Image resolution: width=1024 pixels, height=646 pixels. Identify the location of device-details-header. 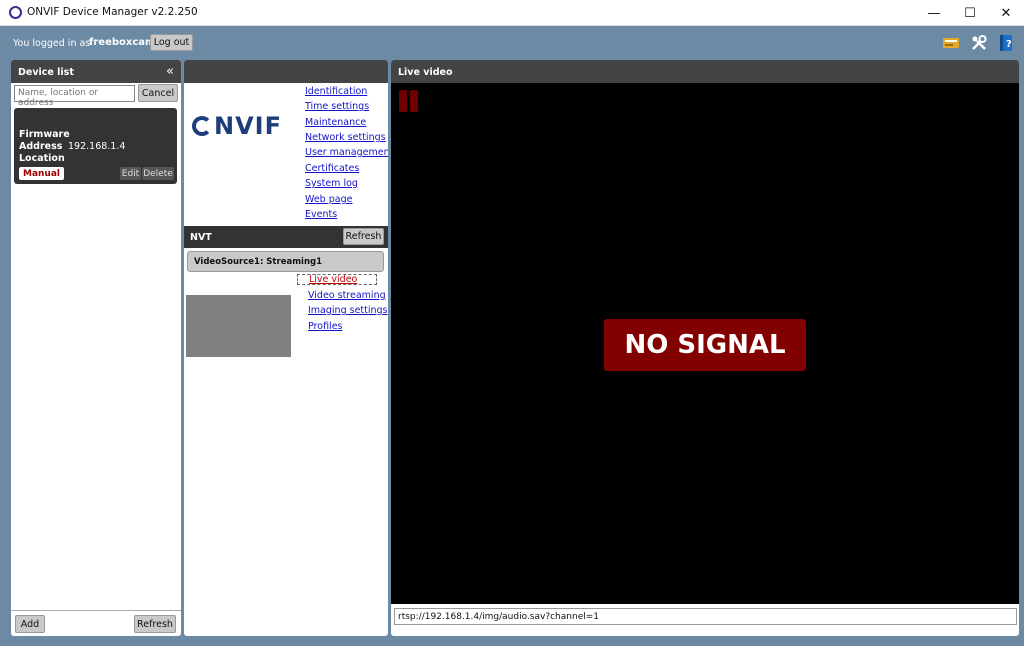
(286, 71).